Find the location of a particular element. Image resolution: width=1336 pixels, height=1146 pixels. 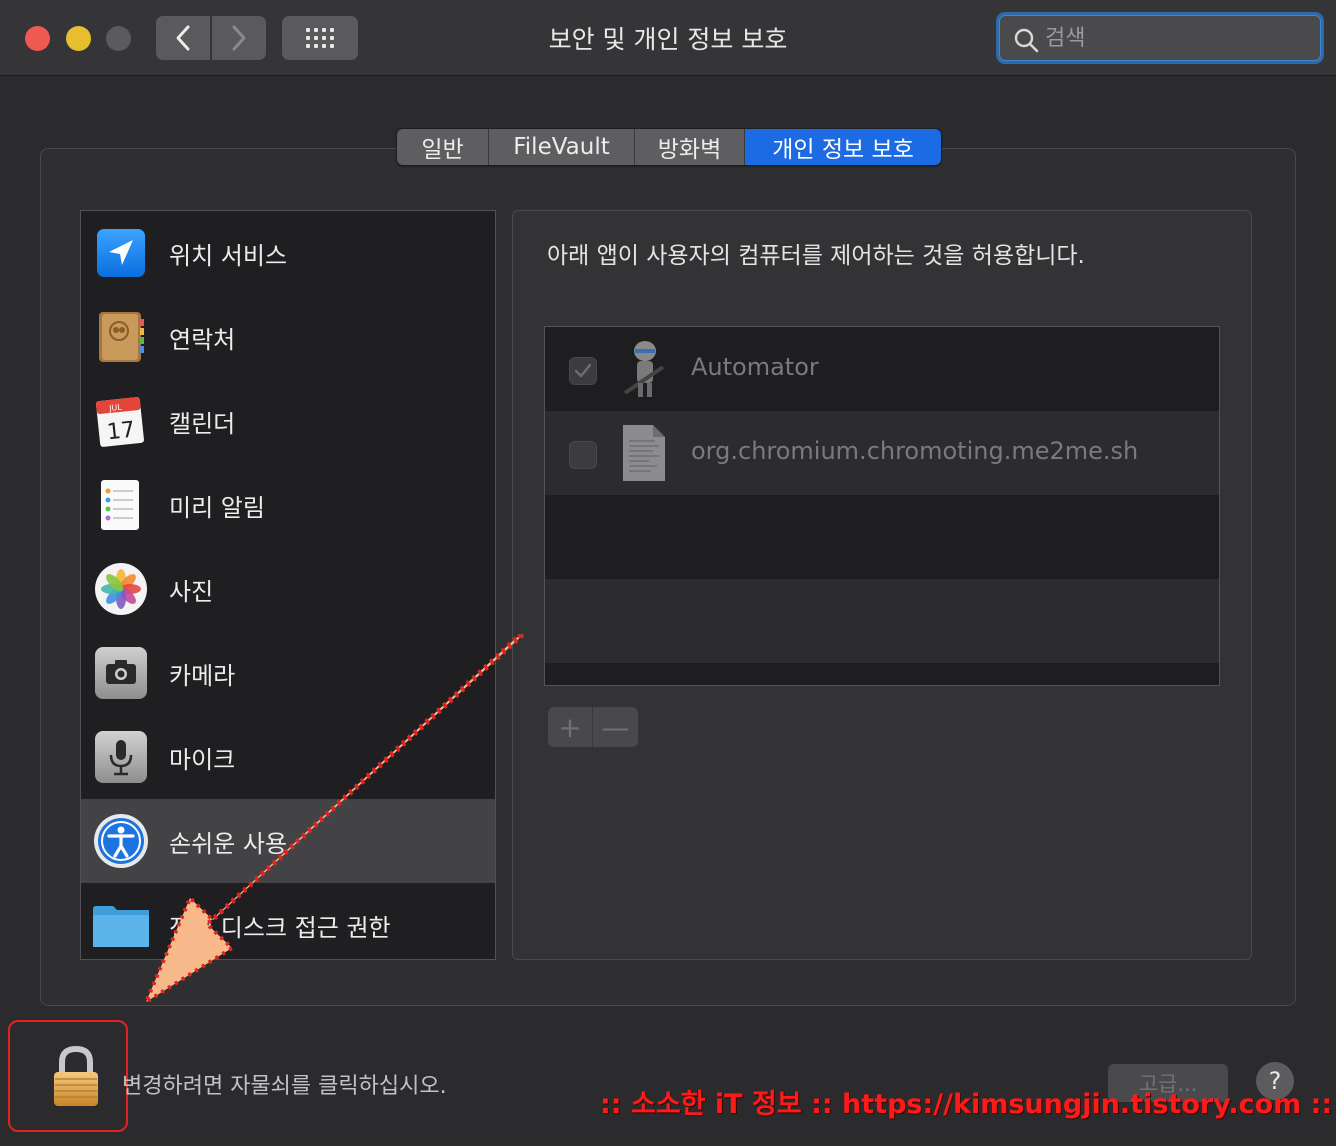

search-field is located at coordinates (1160, 38).